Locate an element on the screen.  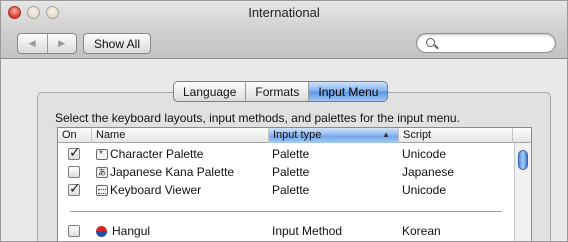
column-header-input-type: Input type ▲ is located at coordinates (334, 135).